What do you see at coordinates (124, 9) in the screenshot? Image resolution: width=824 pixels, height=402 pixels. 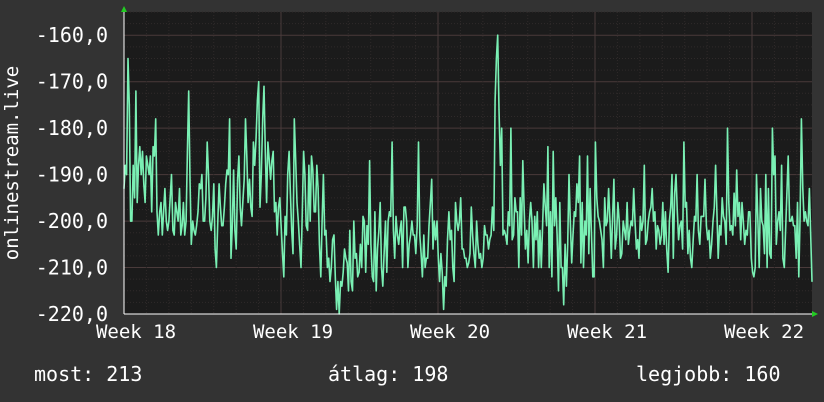 I see `y-axis-arrow-icon` at bounding box center [124, 9].